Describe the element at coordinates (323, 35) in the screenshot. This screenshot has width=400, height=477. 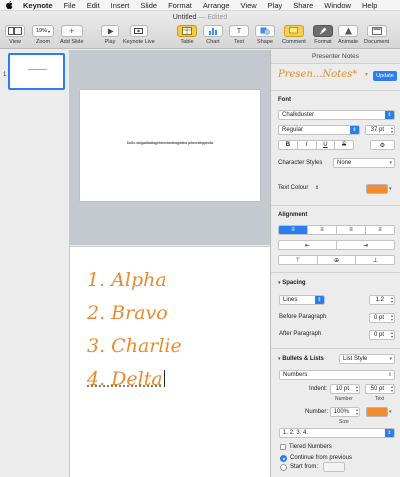
I see `format-button: Format` at that location.